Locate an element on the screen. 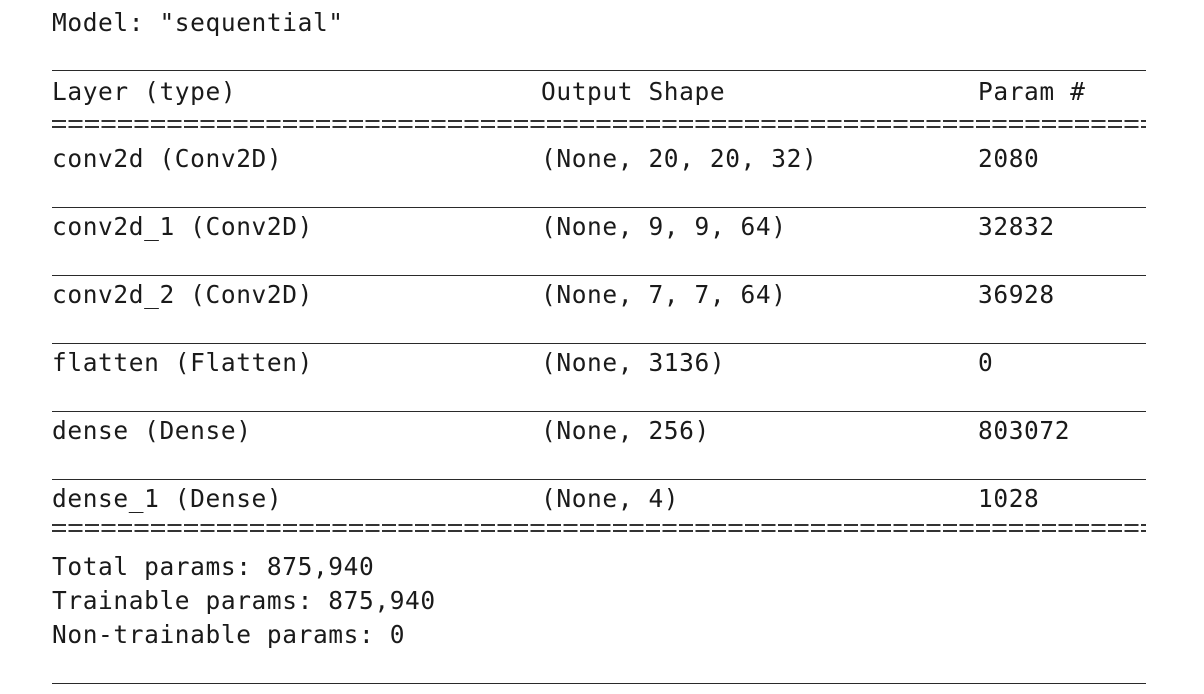 The image size is (1204, 694). output-shape: (None, 256) is located at coordinates (625, 430).